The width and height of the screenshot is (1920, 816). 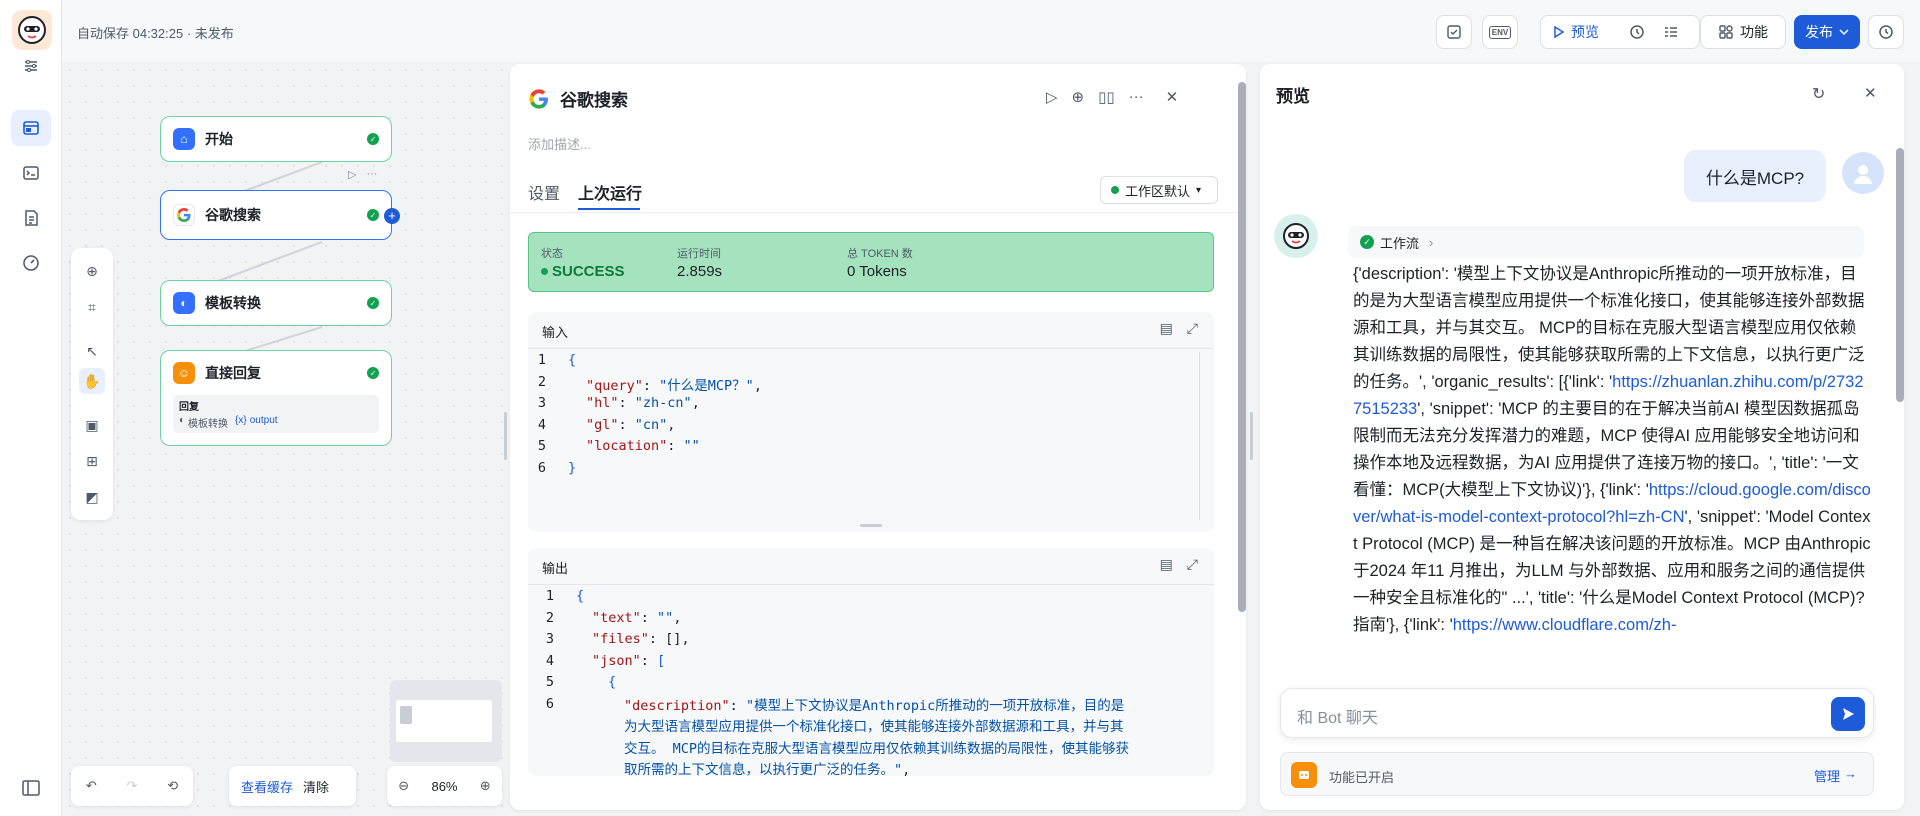 What do you see at coordinates (446, 721) in the screenshot?
I see `minimap` at bounding box center [446, 721].